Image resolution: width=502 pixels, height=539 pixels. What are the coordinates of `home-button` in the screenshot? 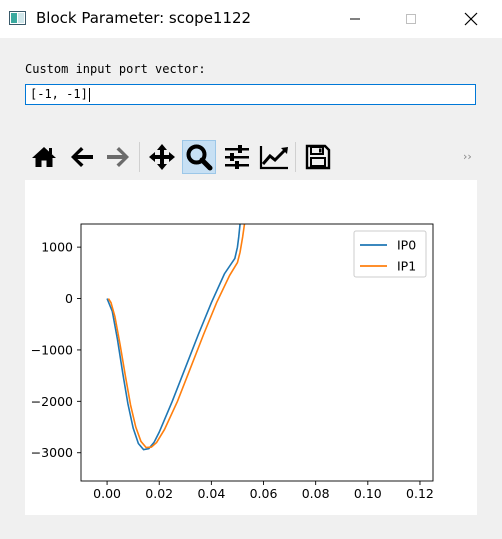 It's located at (44, 157).